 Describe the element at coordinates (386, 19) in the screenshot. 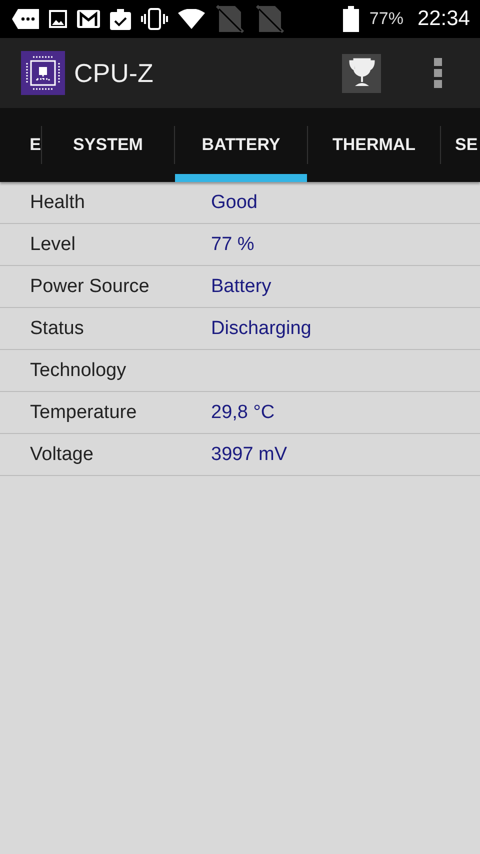

I see `battery-percent: 77%` at that location.